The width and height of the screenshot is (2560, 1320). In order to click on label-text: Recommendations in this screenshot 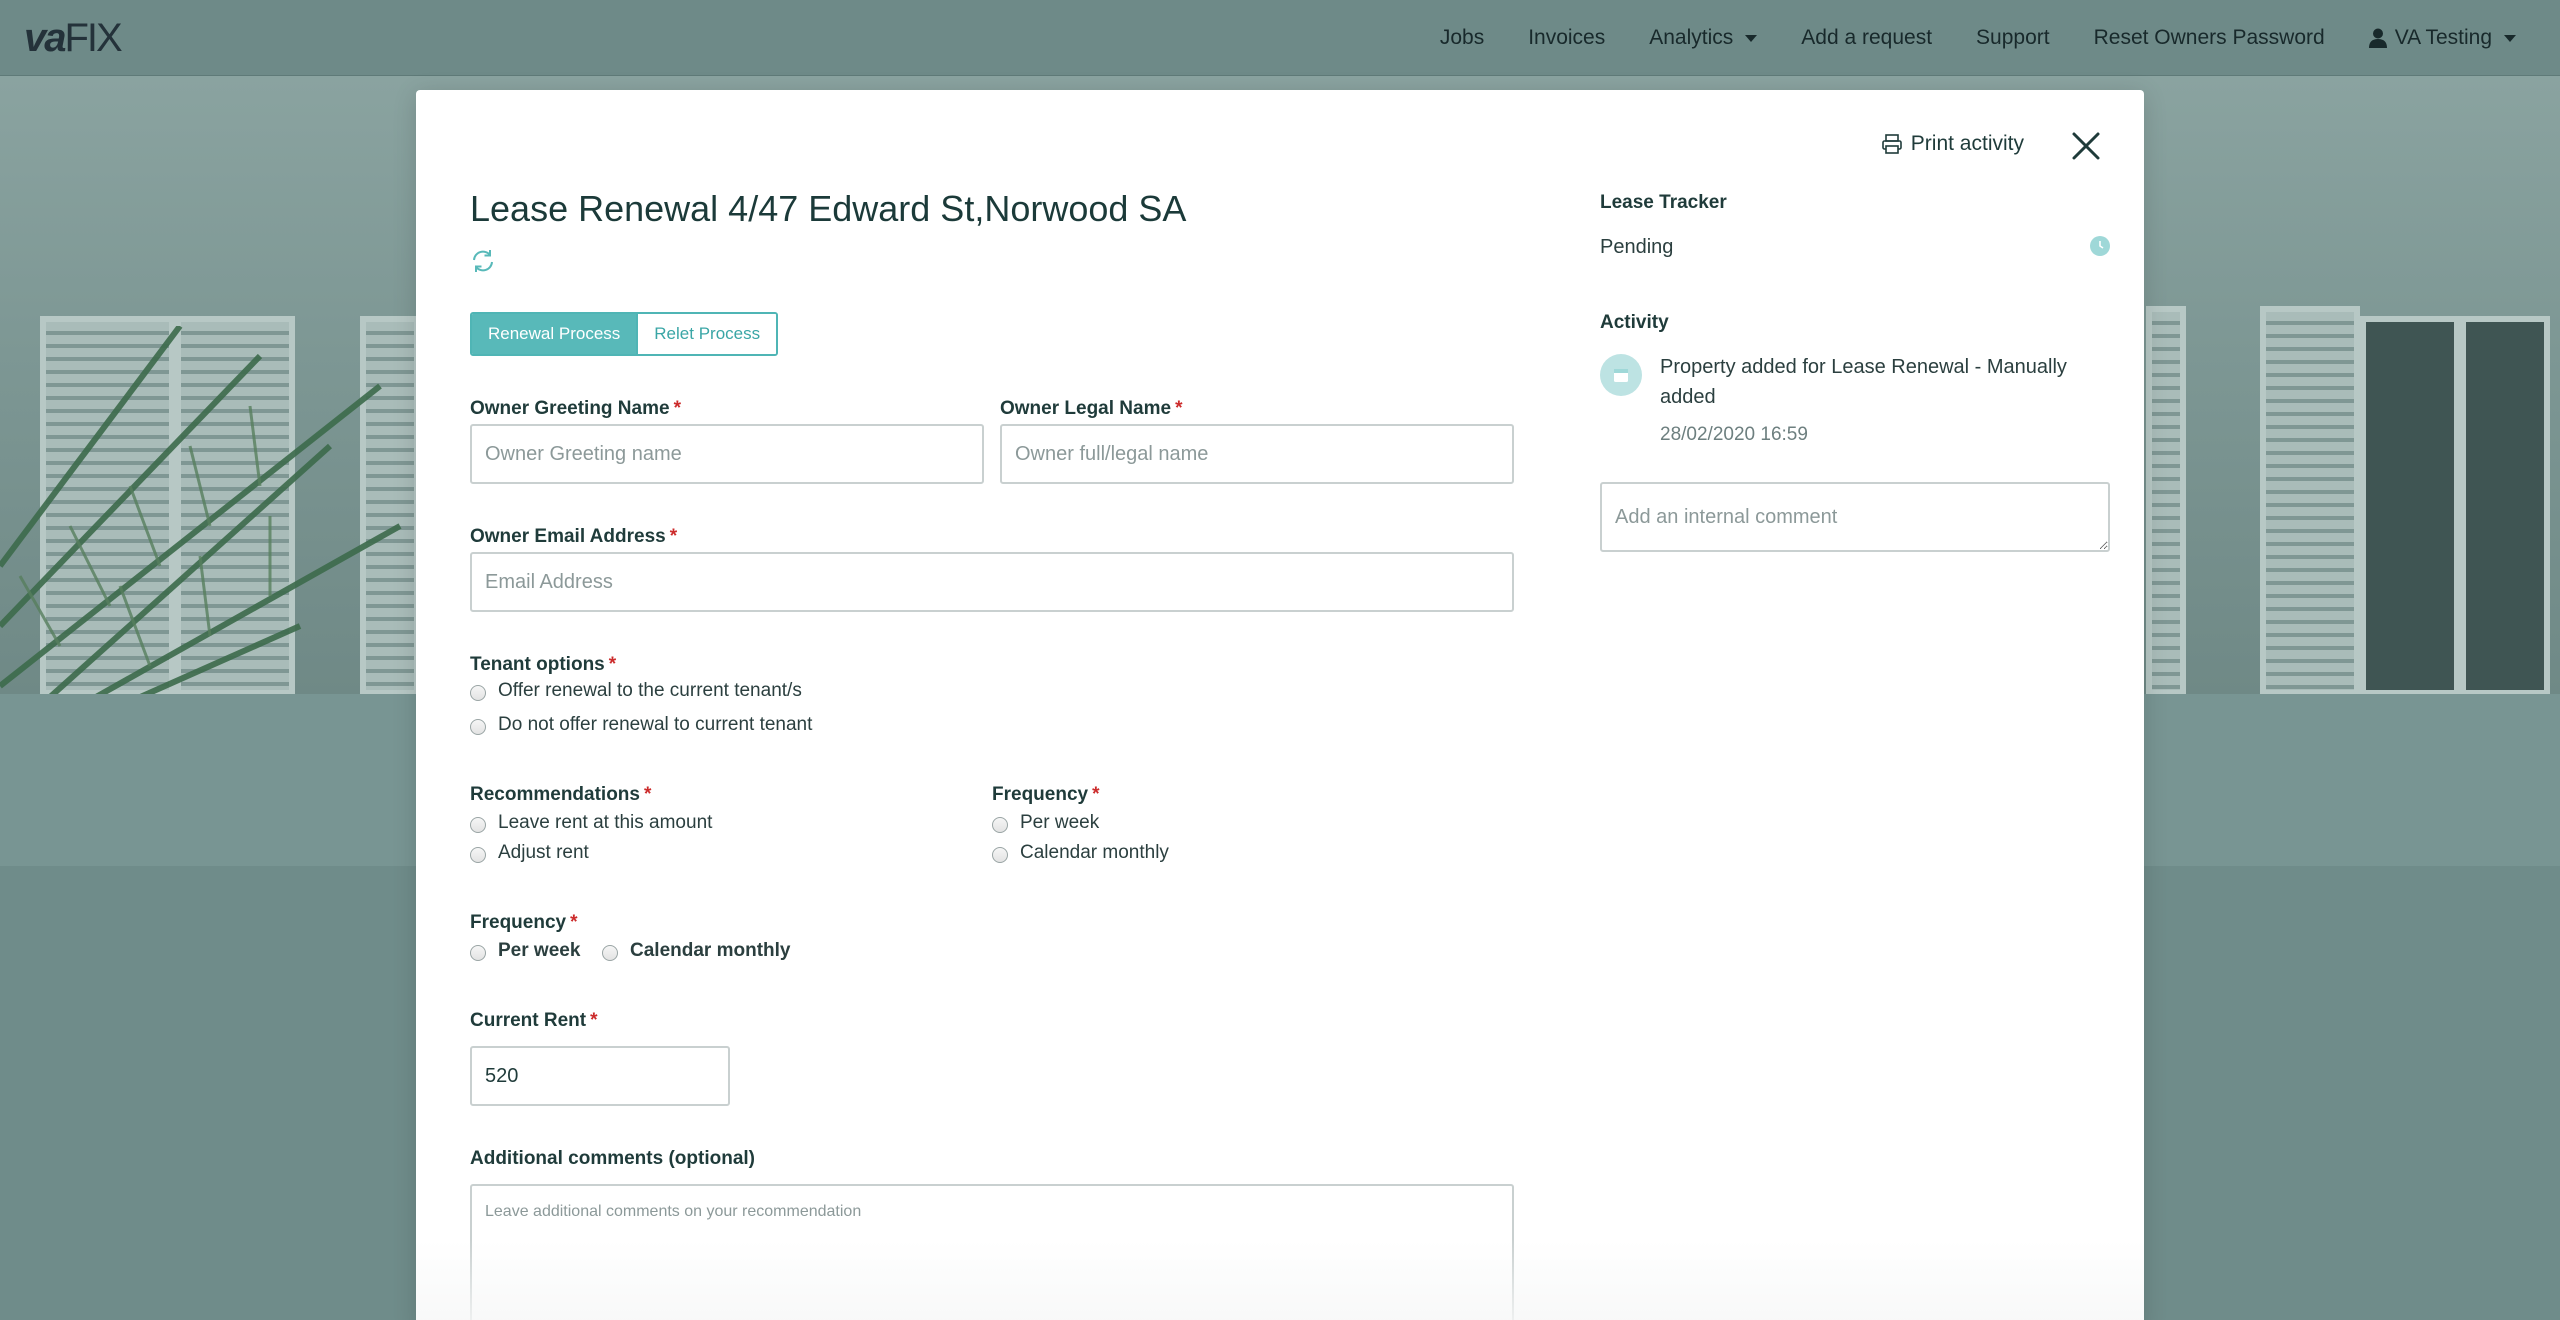, I will do `click(555, 794)`.